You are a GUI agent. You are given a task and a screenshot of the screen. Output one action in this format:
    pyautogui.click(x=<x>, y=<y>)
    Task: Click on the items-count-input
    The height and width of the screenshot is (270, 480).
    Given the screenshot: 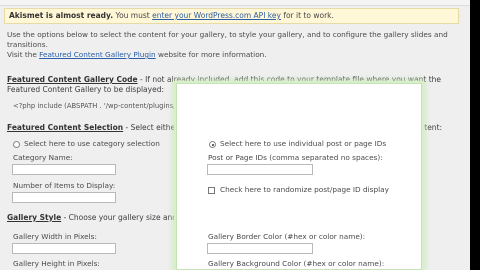 What is the action you would take?
    pyautogui.click(x=64, y=197)
    